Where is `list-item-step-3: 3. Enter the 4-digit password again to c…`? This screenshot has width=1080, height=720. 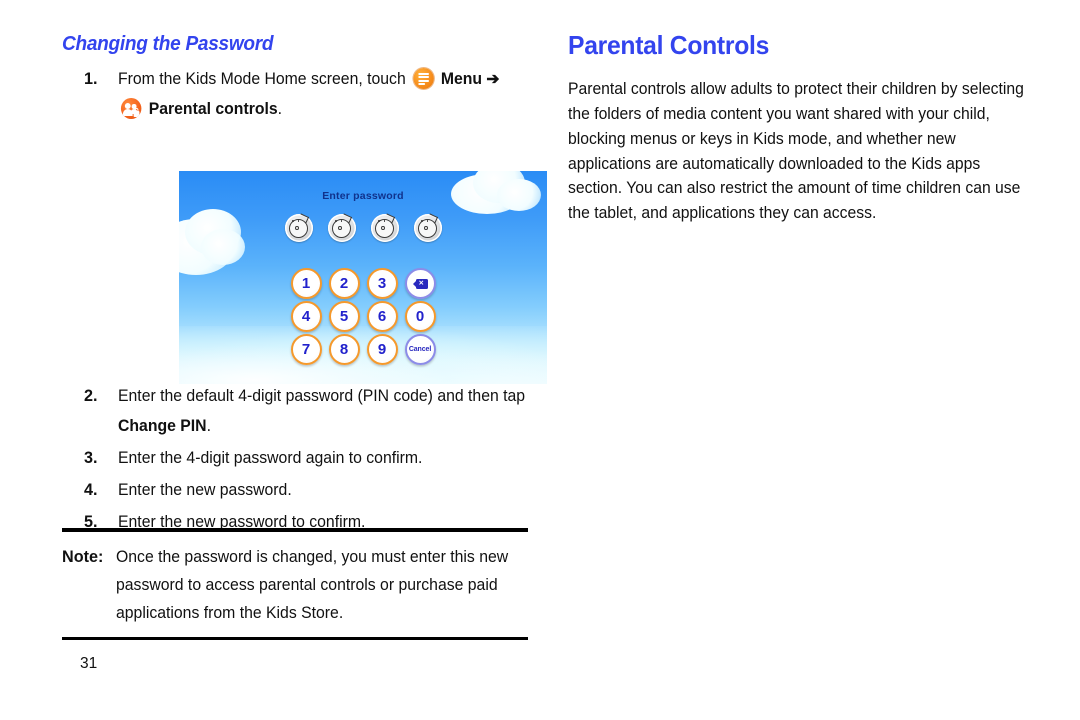
list-item-step-3: 3. Enter the 4-digit password again to c… is located at coordinates (297, 458).